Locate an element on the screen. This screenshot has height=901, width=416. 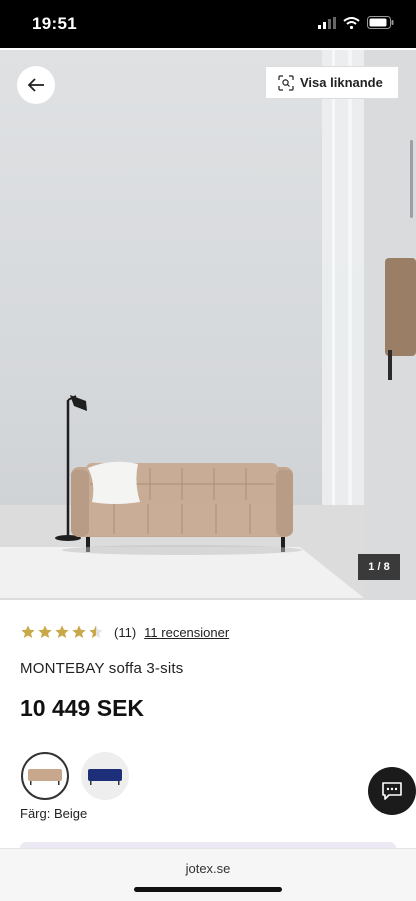
back-arrow-icon is located at coordinates (35, 85).